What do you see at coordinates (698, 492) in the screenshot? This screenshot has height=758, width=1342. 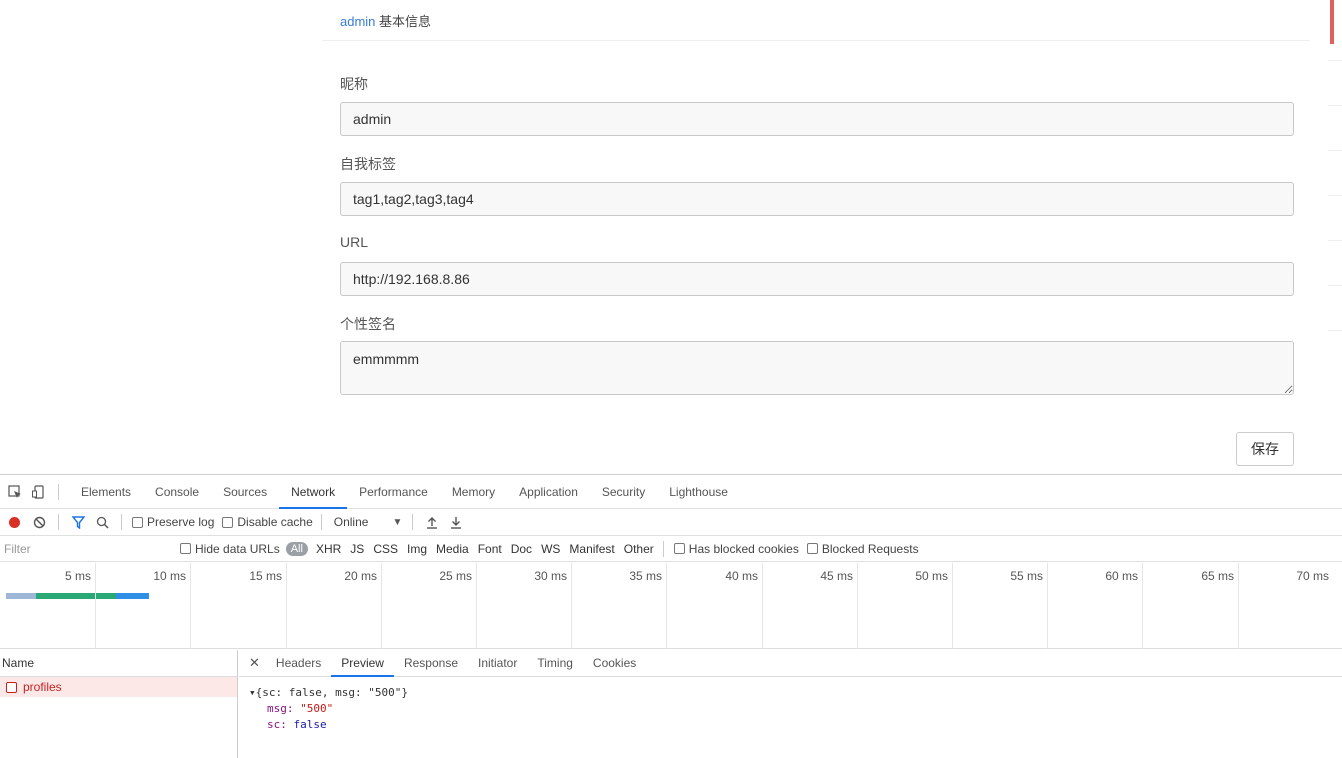 I see `tab-lighthouse: Lighthouse` at bounding box center [698, 492].